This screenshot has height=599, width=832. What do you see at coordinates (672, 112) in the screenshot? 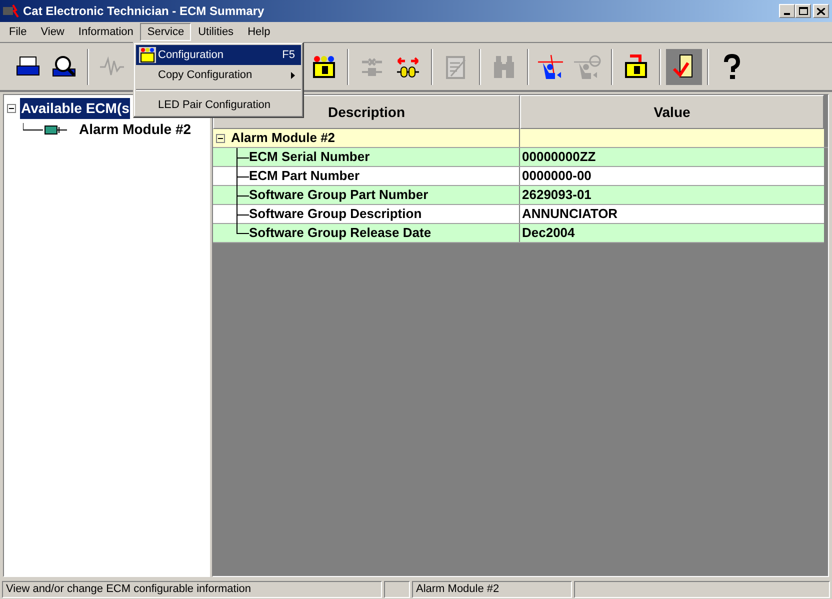
I see `column-header: Value` at bounding box center [672, 112].